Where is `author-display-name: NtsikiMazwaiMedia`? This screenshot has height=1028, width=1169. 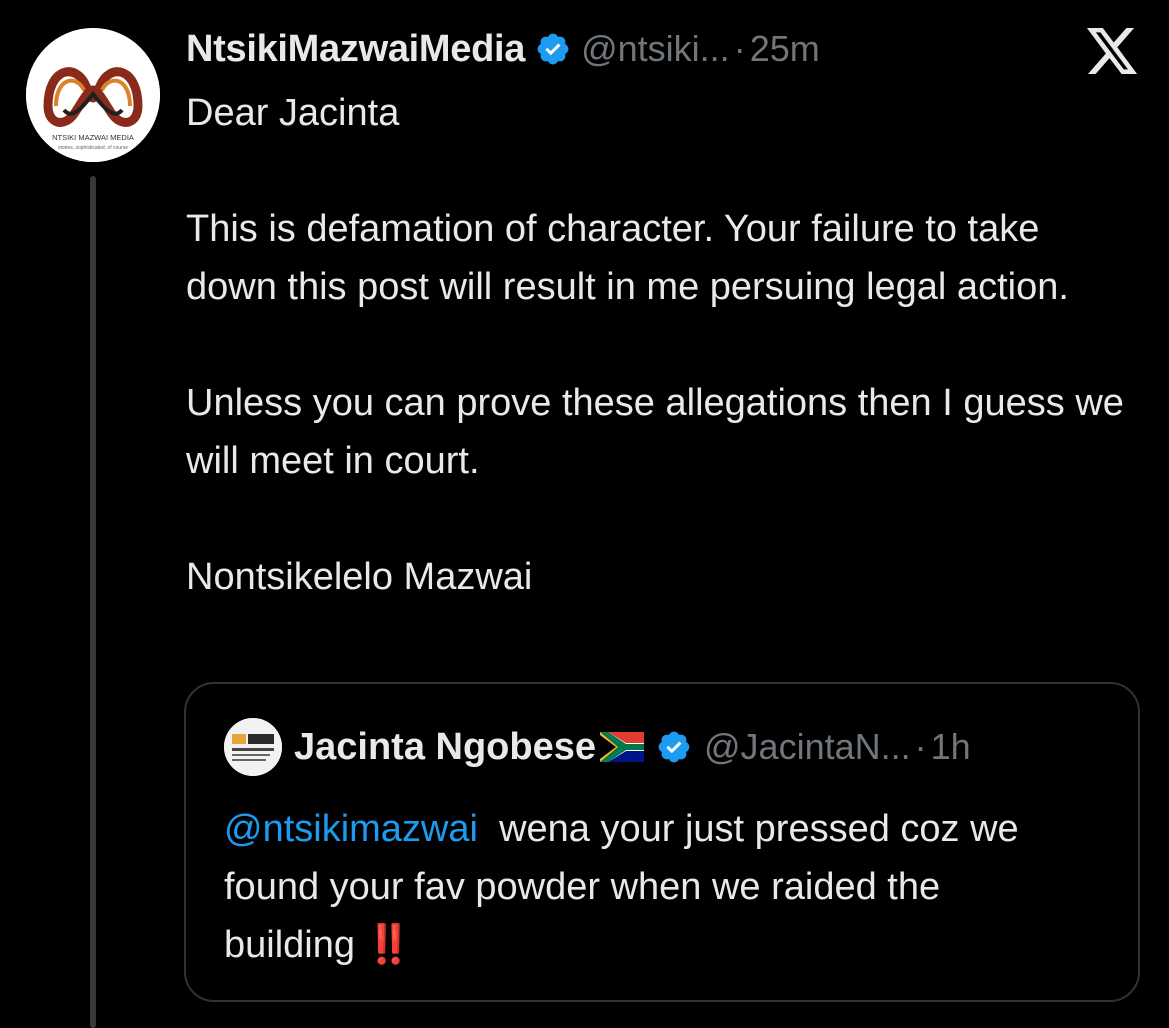 author-display-name: NtsikiMazwaiMedia is located at coordinates (355, 49).